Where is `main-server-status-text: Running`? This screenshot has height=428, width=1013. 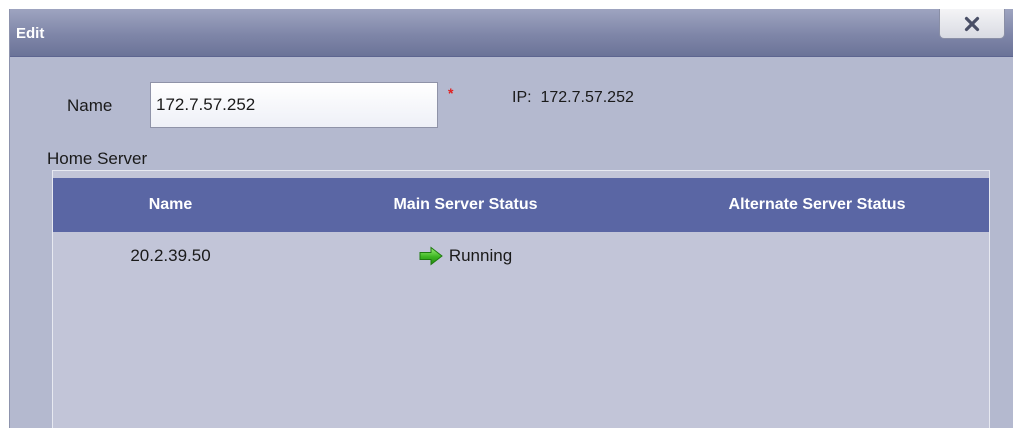 main-server-status-text: Running is located at coordinates (480, 255).